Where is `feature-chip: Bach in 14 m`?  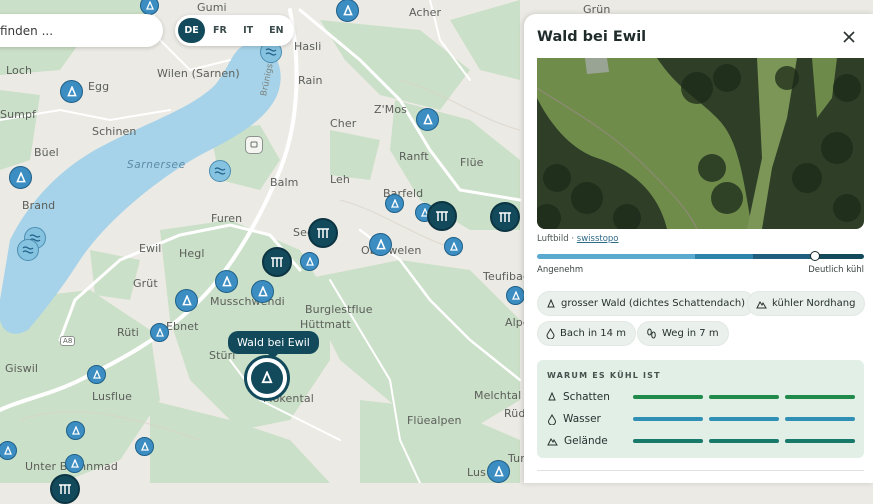
feature-chip: Bach in 14 m is located at coordinates (586, 333).